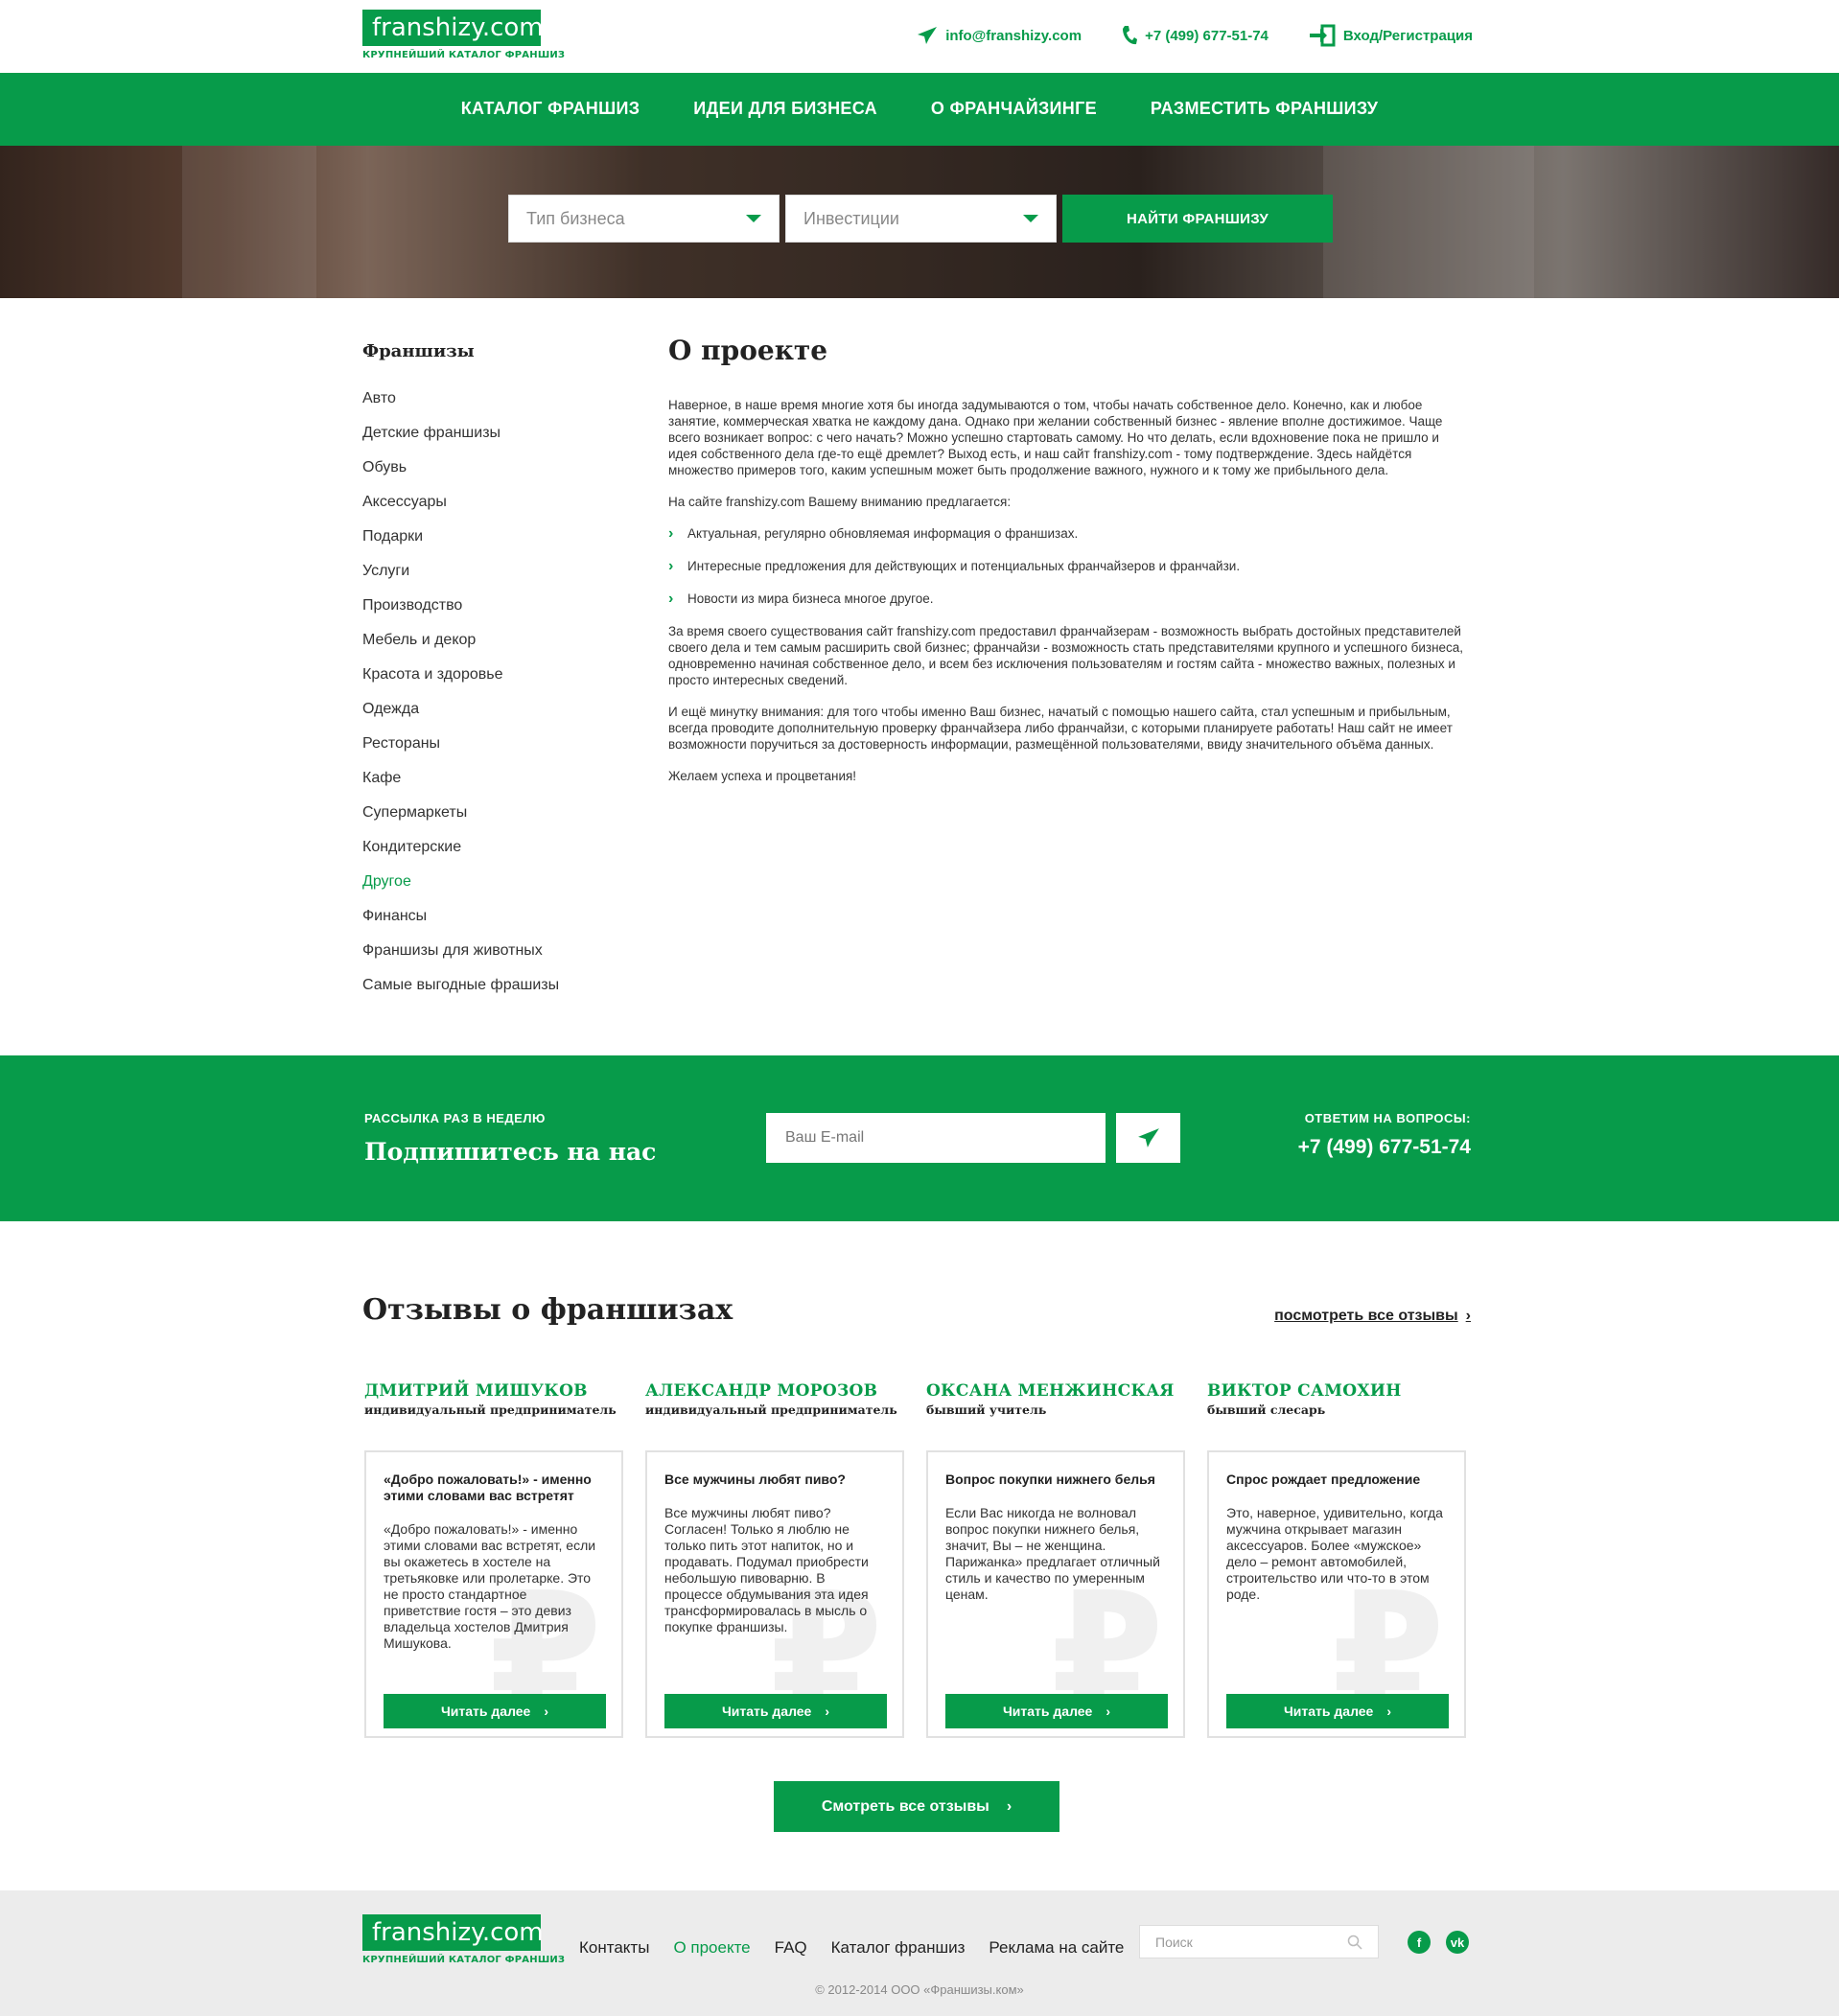 The width and height of the screenshot is (1839, 2016). Describe the element at coordinates (614, 1948) in the screenshot. I see `footer-link: Контакты` at that location.